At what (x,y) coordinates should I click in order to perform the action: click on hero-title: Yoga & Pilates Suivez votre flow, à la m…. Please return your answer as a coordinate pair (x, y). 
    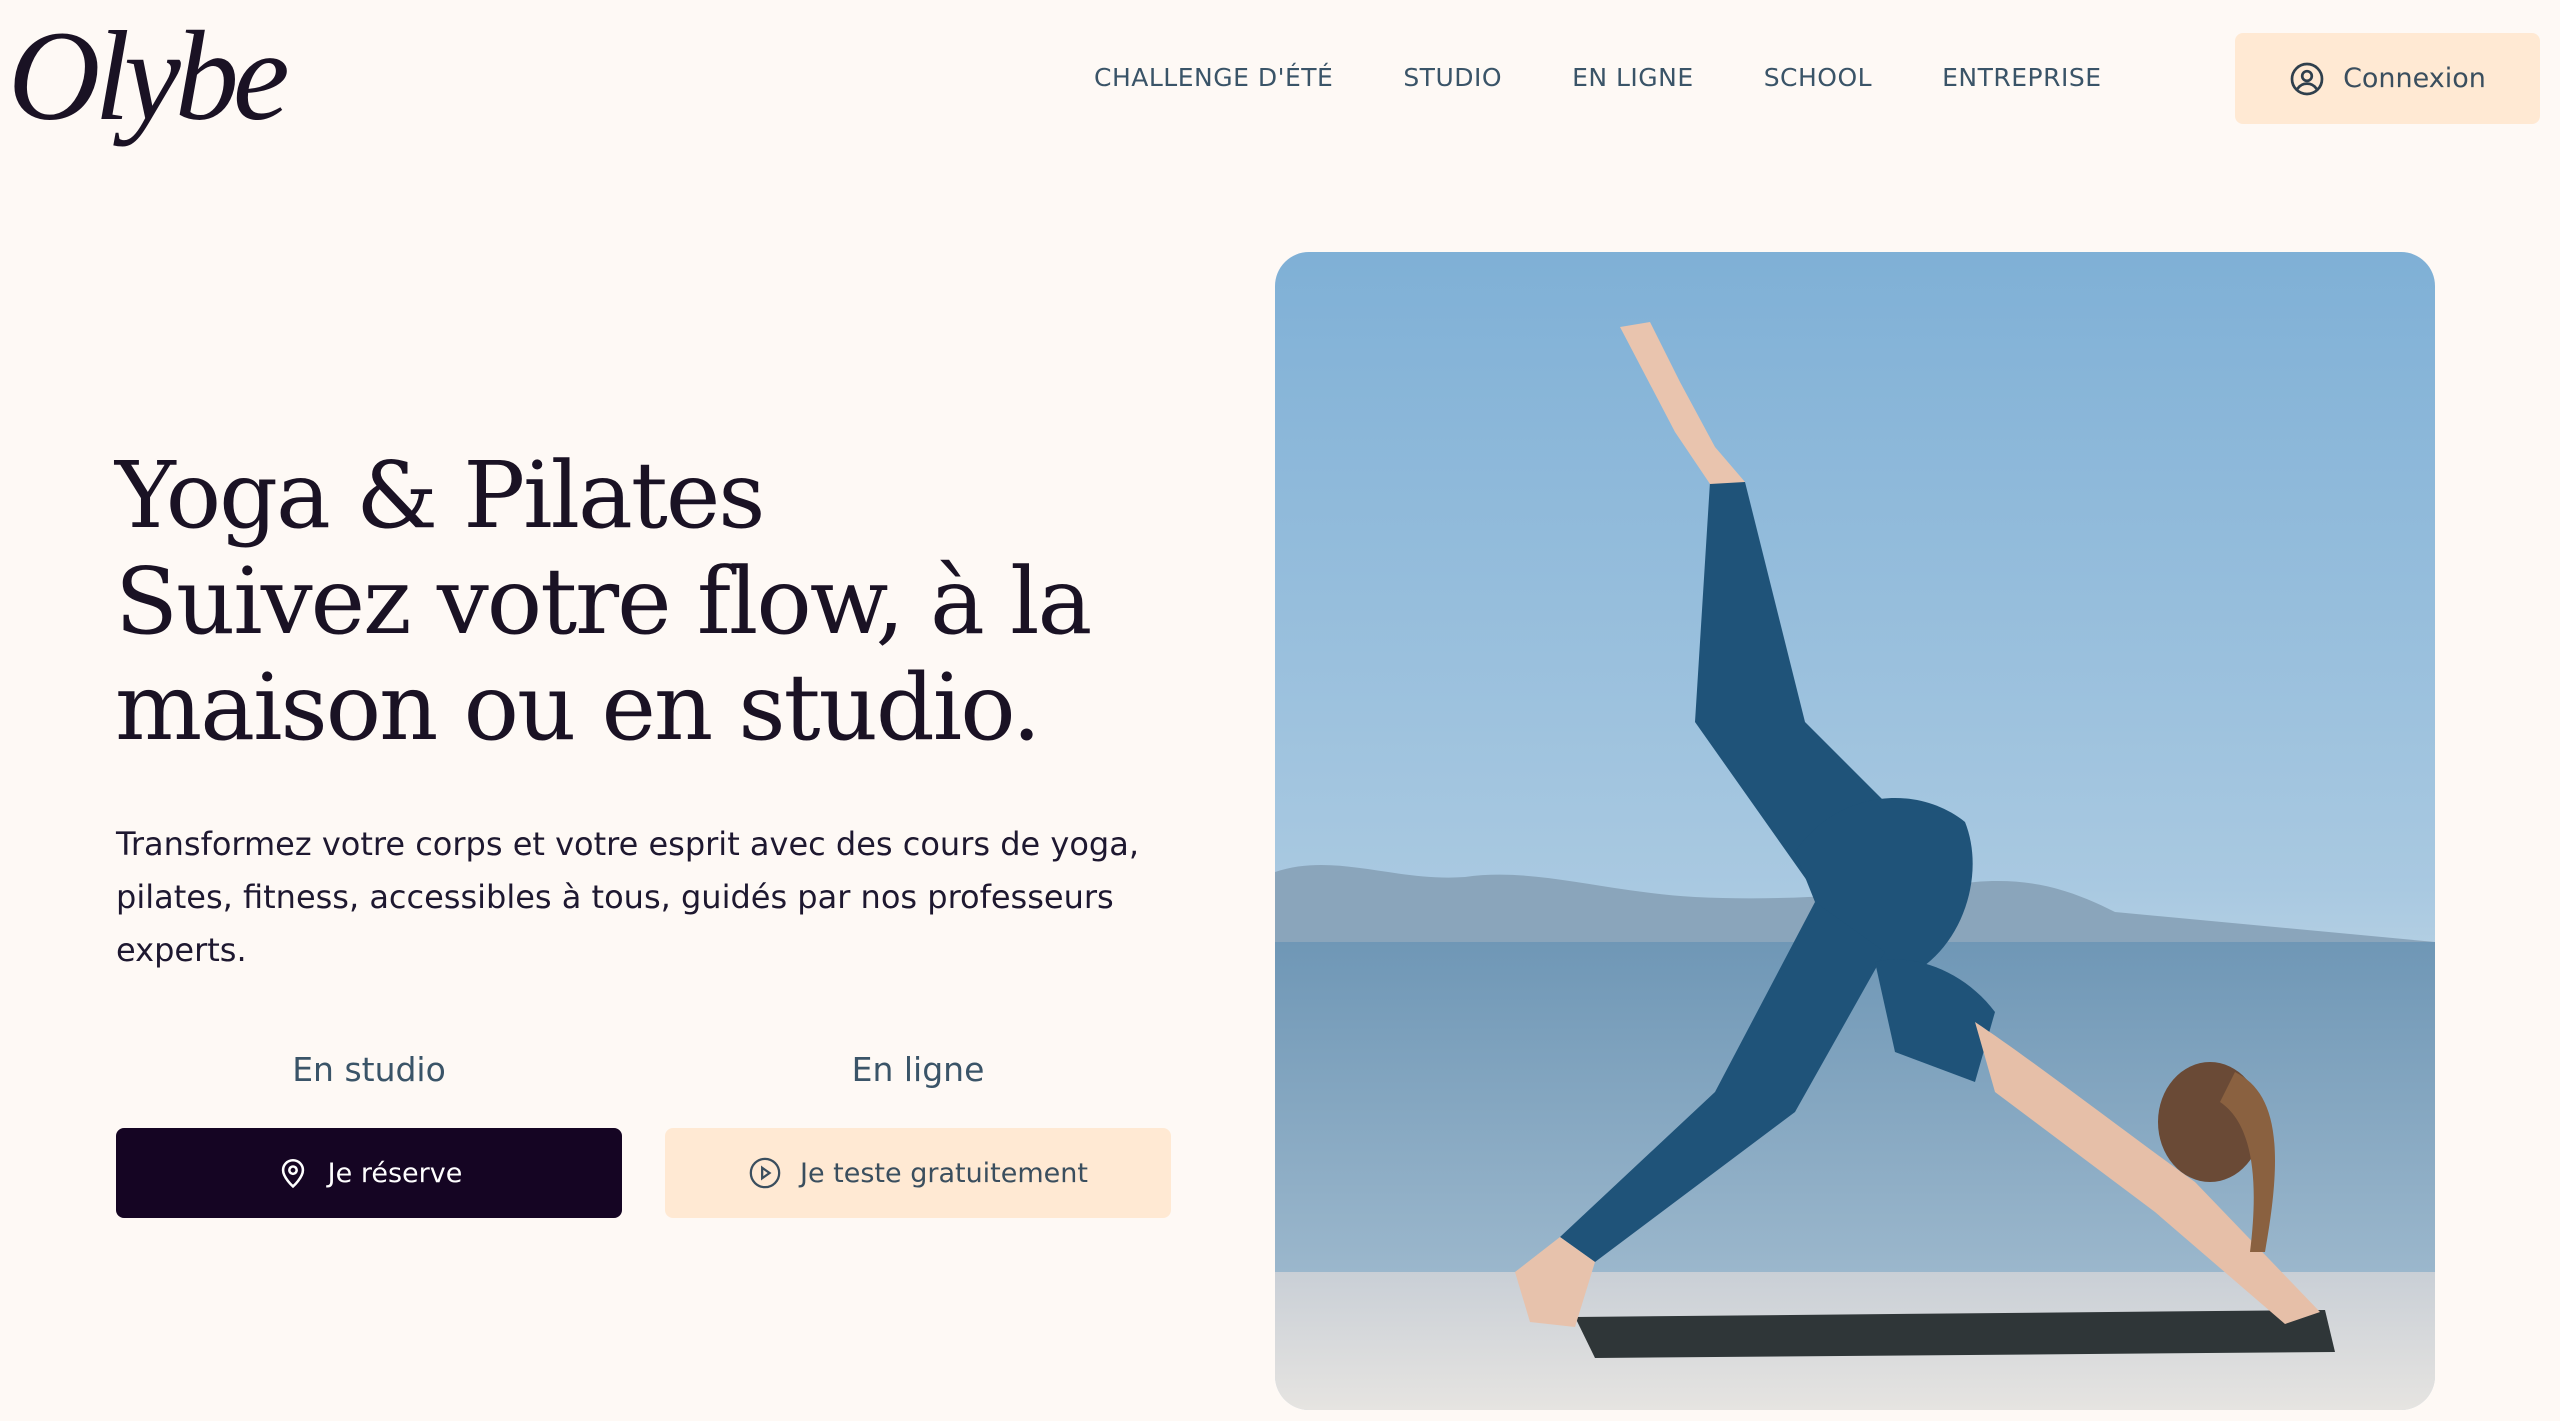
    Looking at the image, I should click on (665, 602).